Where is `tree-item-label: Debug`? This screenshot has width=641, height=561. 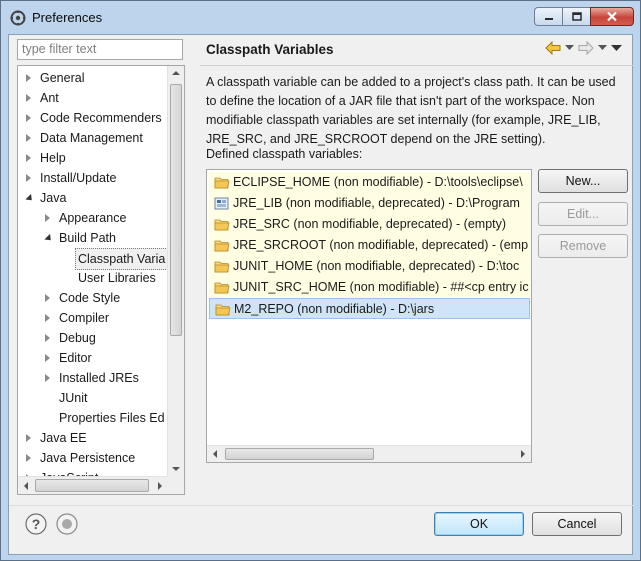
tree-item-label: Debug is located at coordinates (77, 338).